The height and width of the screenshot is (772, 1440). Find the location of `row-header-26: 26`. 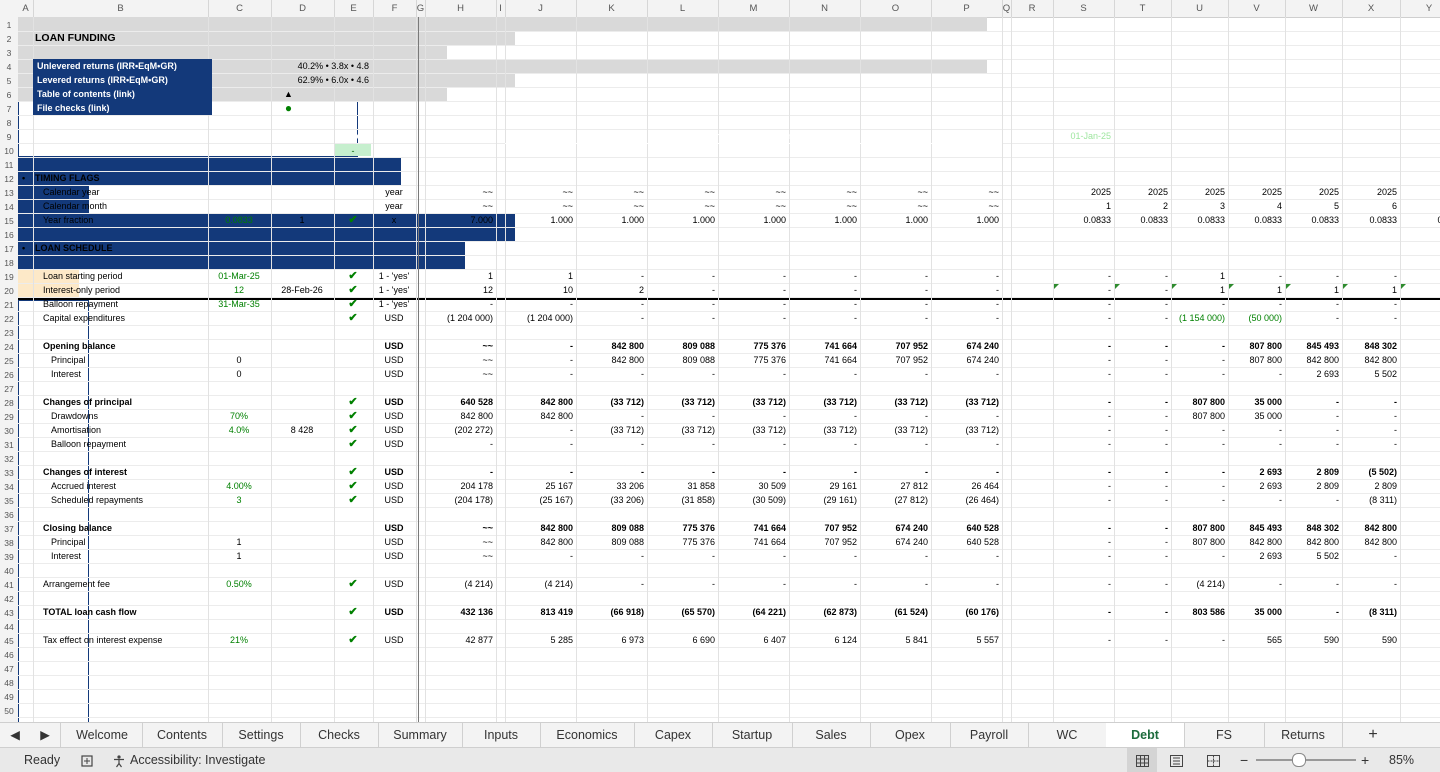

row-header-26: 26 is located at coordinates (9, 375).